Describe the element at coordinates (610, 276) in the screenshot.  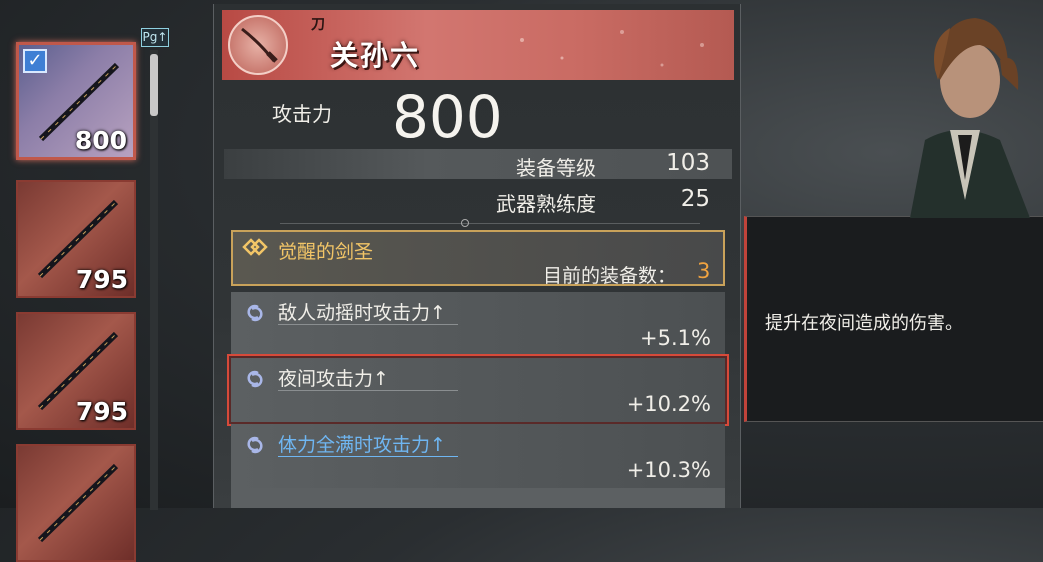
I see `set-count-label: 目前的装备数：` at that location.